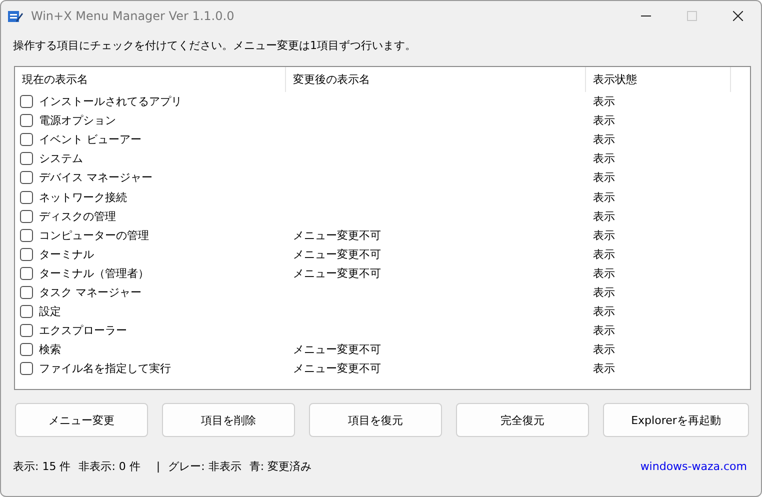 The height and width of the screenshot is (497, 762). I want to click on window-title: Win+X Menu Manager Ver 1.1.0.0, so click(132, 16).